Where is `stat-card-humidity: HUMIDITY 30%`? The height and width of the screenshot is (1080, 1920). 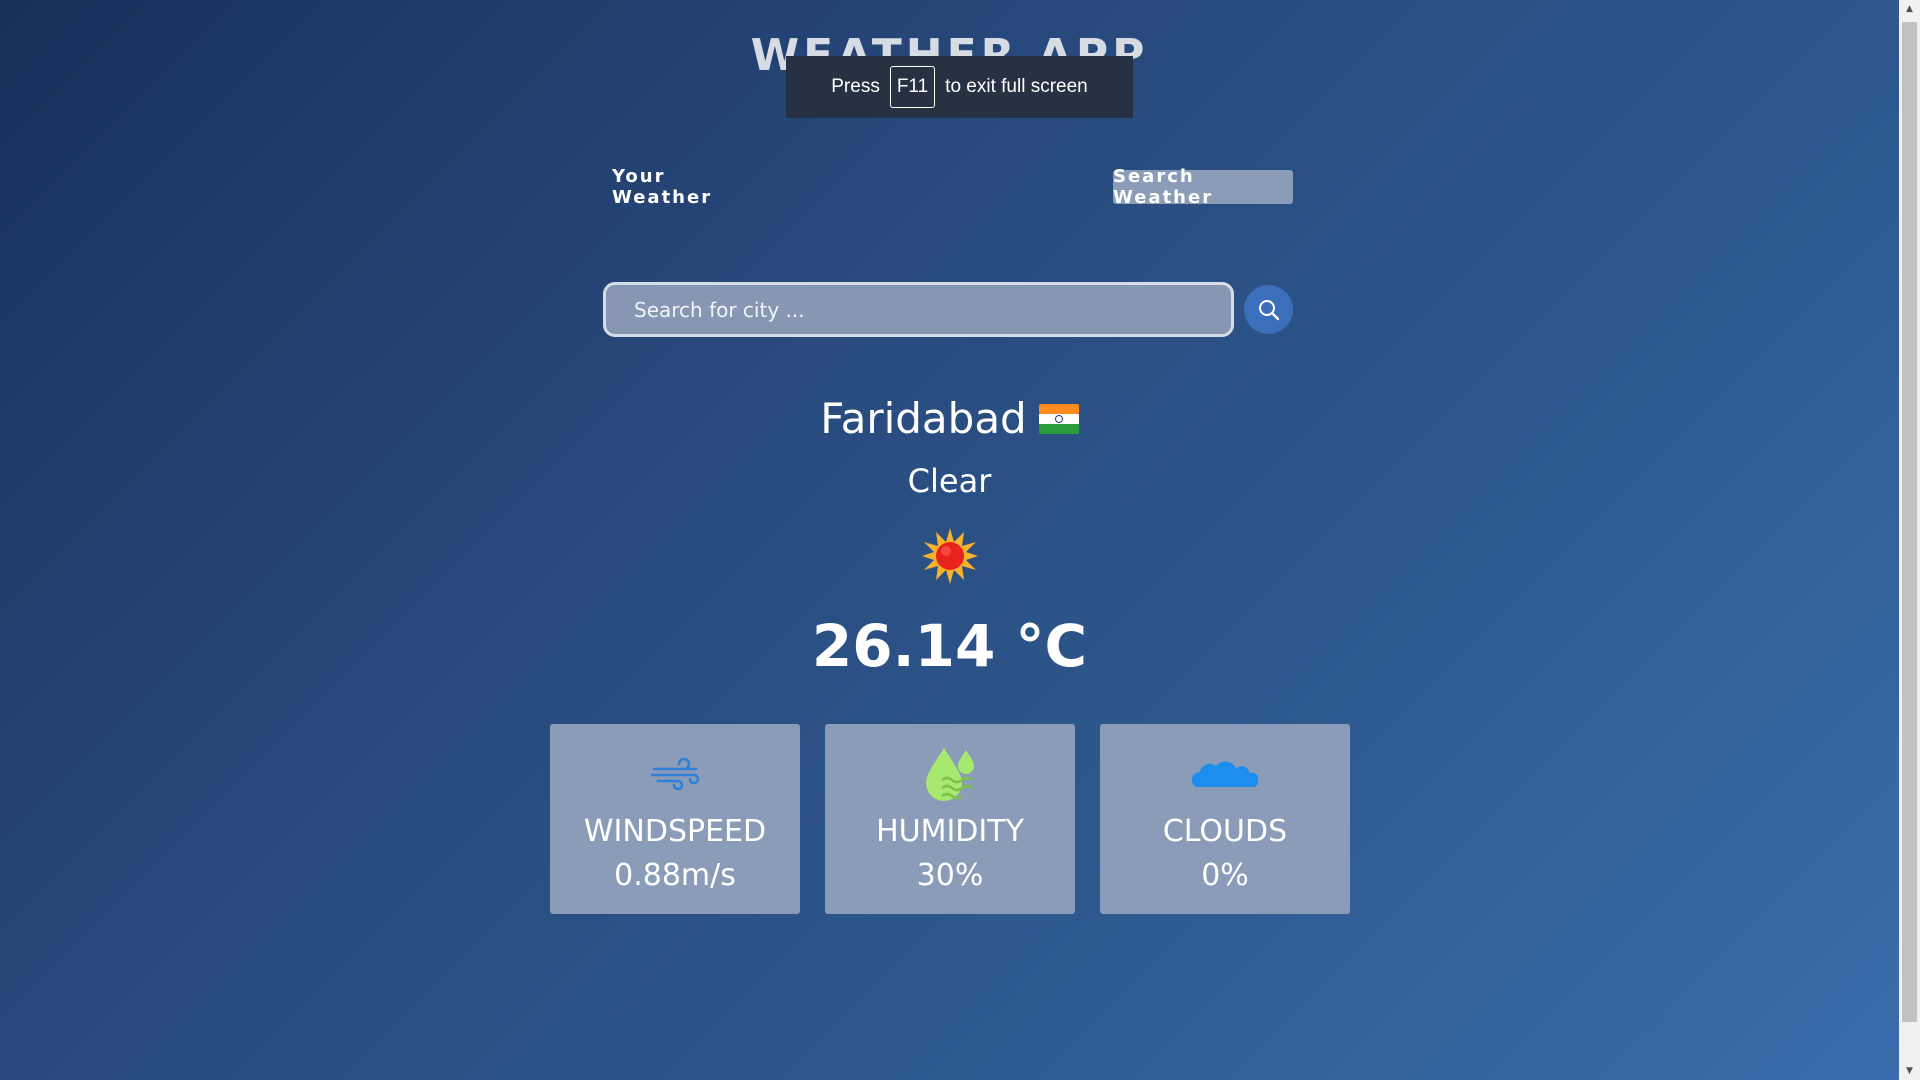
stat-card-humidity: HUMIDITY 30% is located at coordinates (950, 819).